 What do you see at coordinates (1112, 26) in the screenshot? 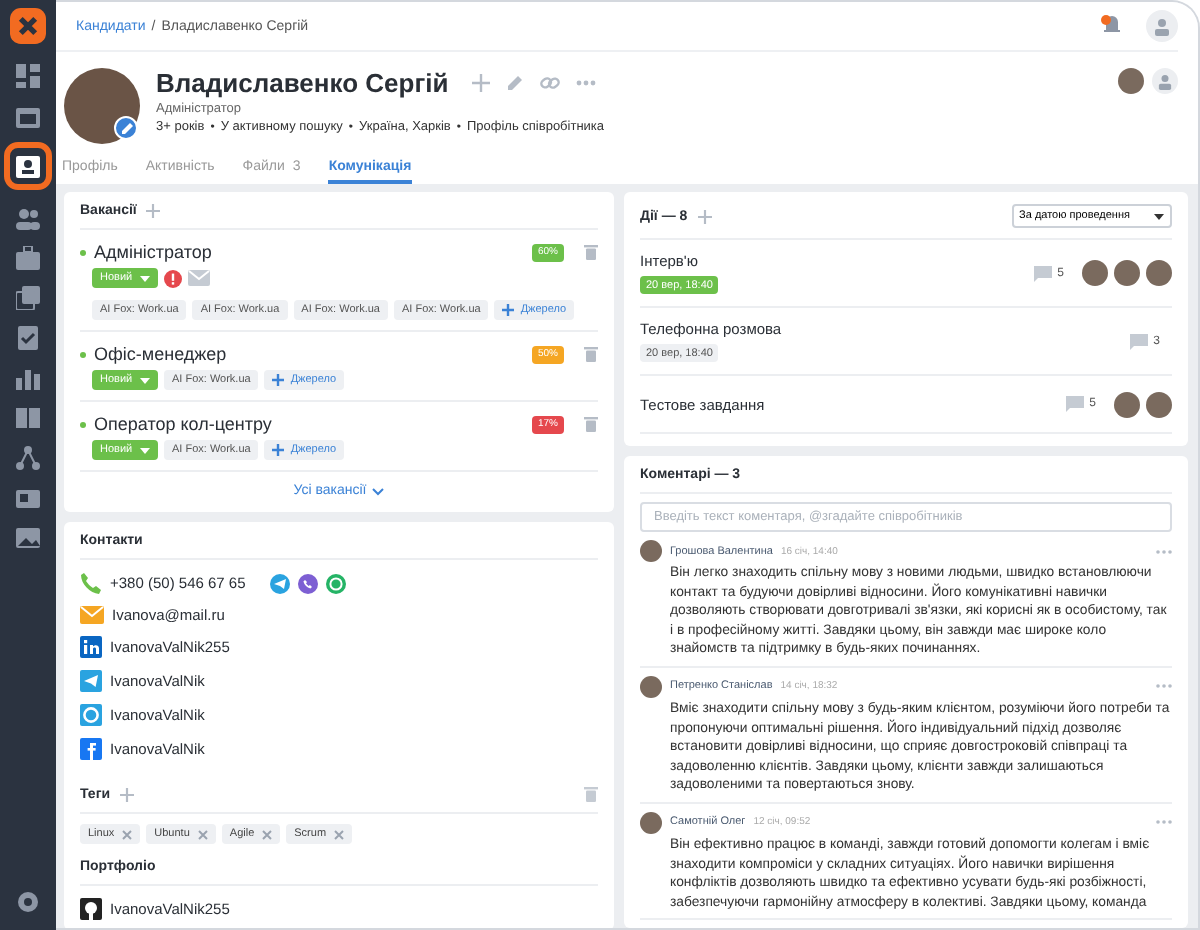
I see `notification-icon` at bounding box center [1112, 26].